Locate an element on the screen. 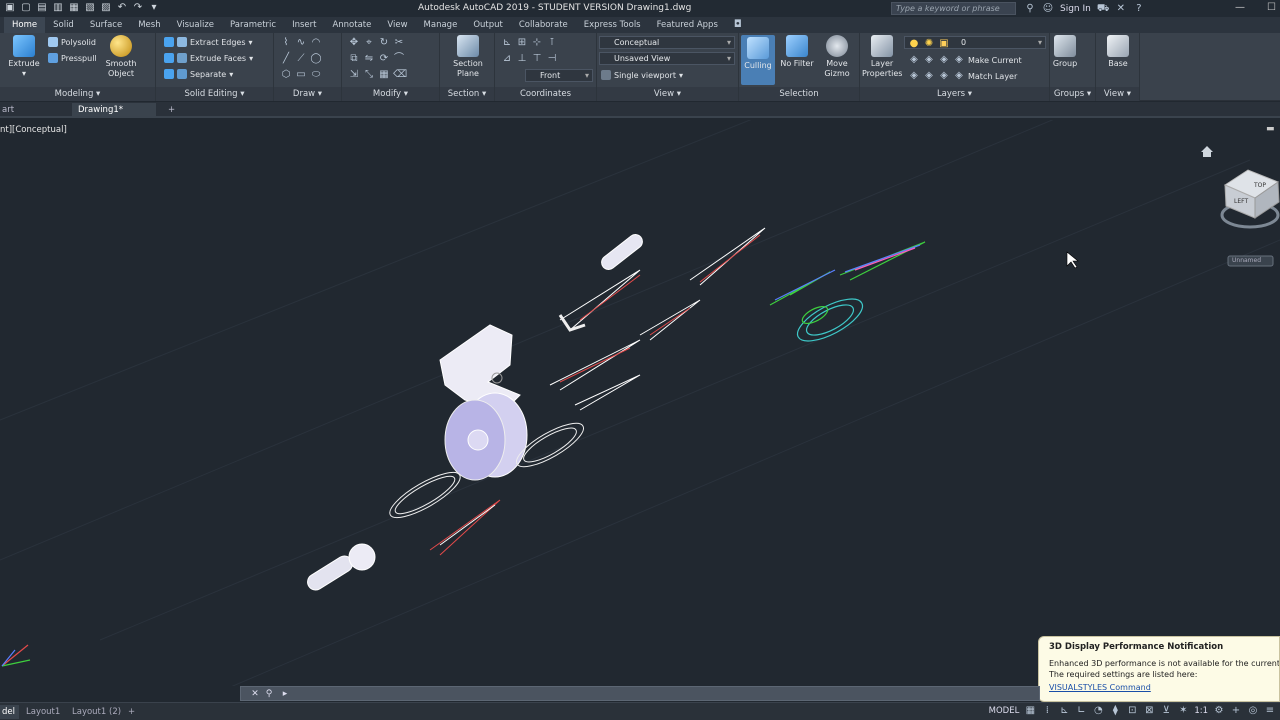 The width and height of the screenshot is (1280, 720). visualstyles-link: VISUALSTYLES Command is located at coordinates (1164, 687).